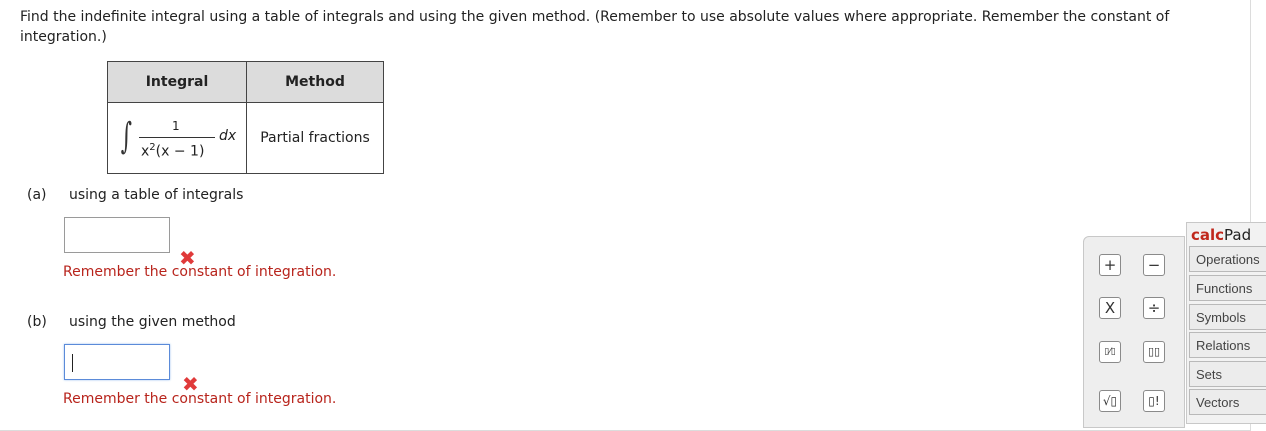  Describe the element at coordinates (1227, 259) in the screenshot. I see `tab-operations: Operations` at that location.